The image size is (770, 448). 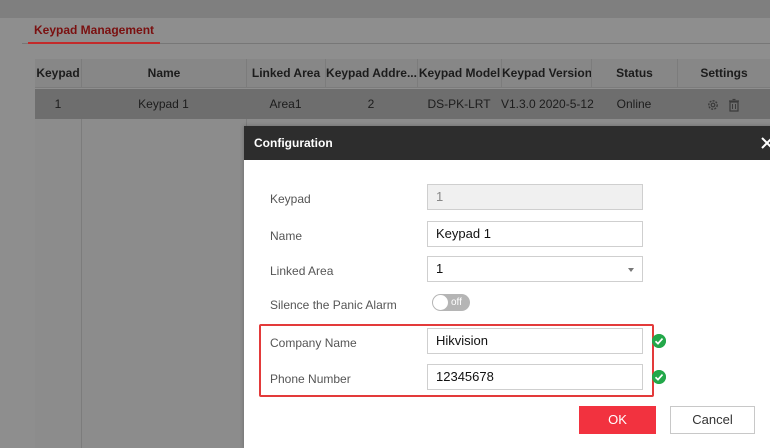 I want to click on cell-name: Keypad 1, so click(x=163, y=104).